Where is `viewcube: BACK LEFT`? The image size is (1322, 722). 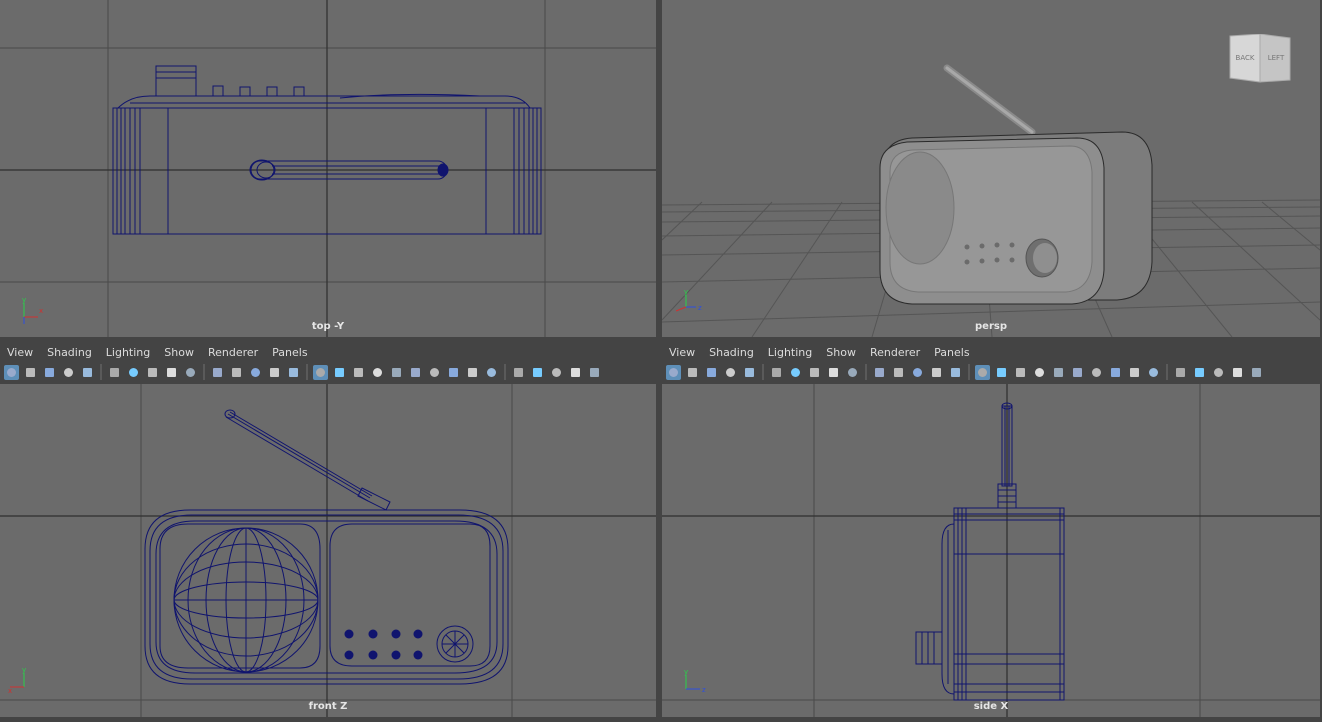
viewcube: BACK LEFT is located at coordinates (1260, 59).